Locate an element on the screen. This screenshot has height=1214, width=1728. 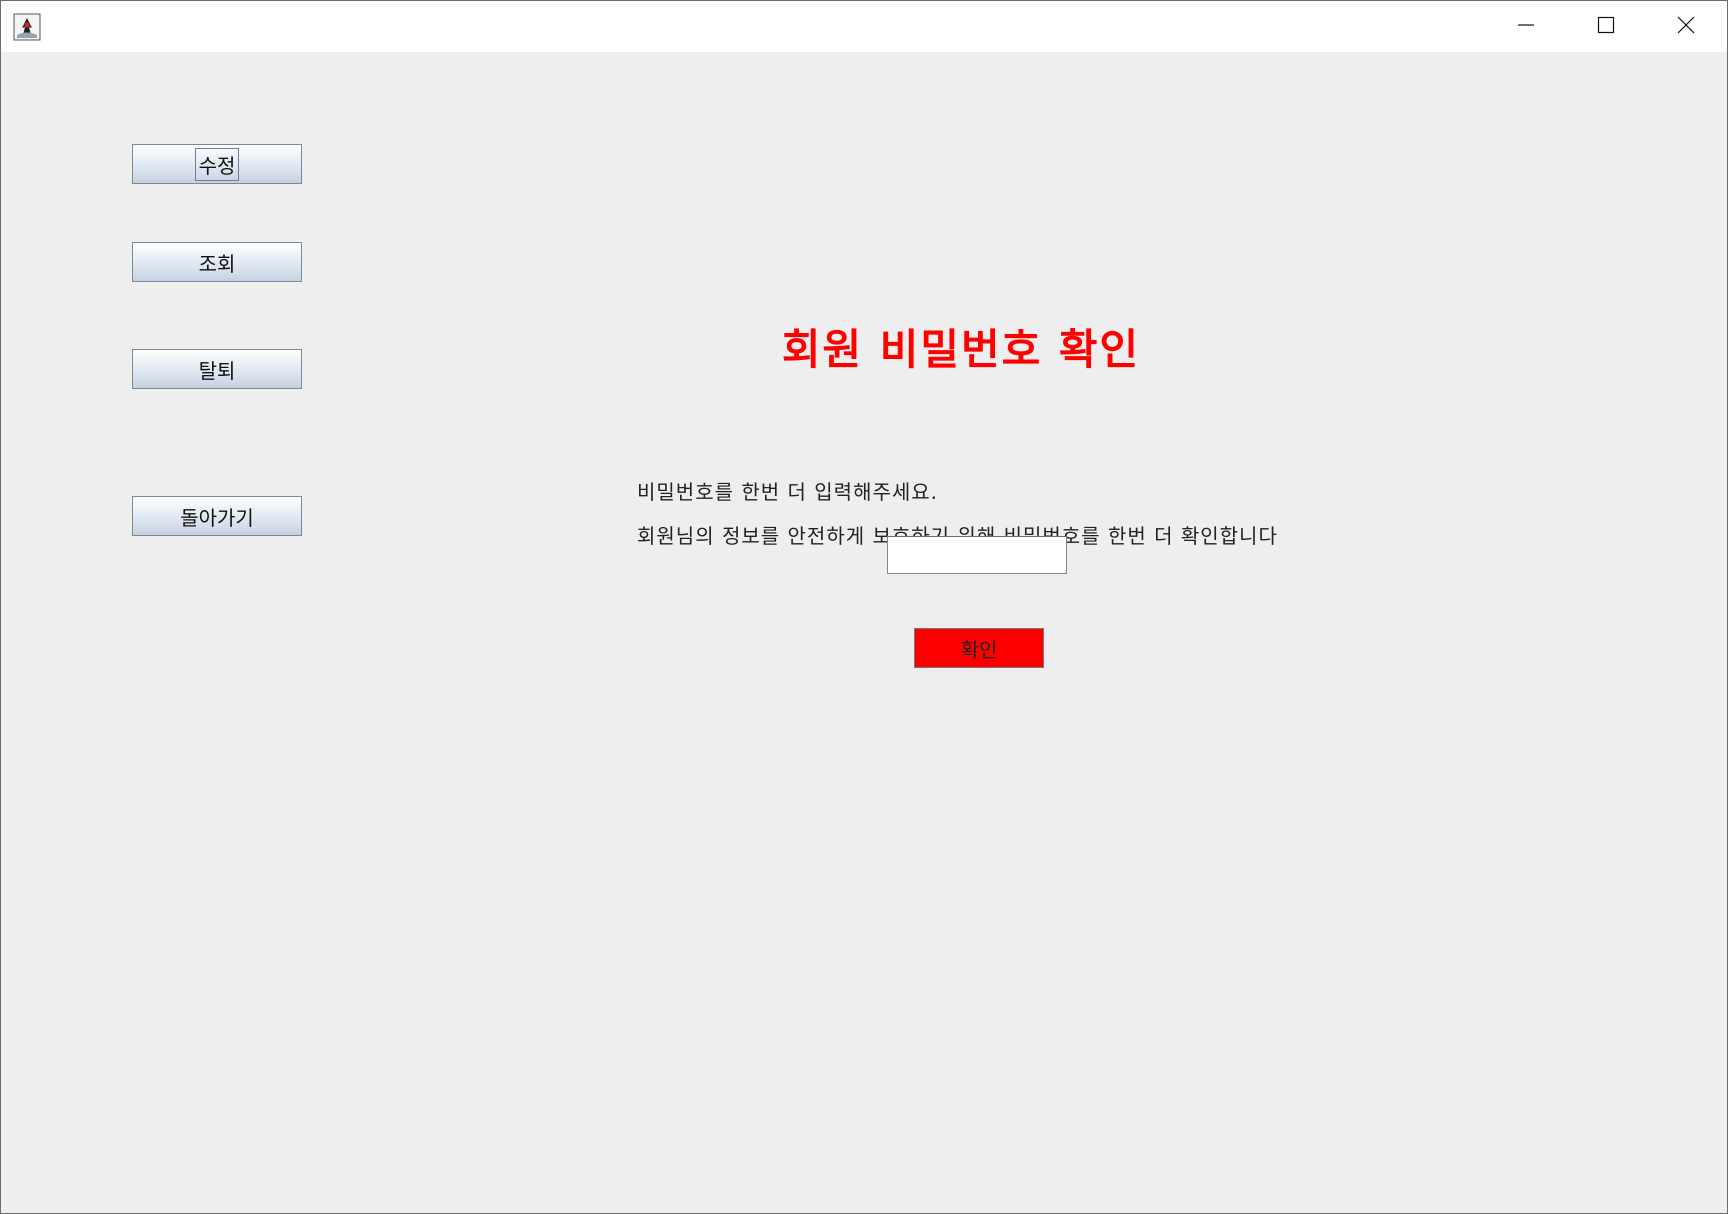
edit-button-label: 수정 is located at coordinates (217, 164).